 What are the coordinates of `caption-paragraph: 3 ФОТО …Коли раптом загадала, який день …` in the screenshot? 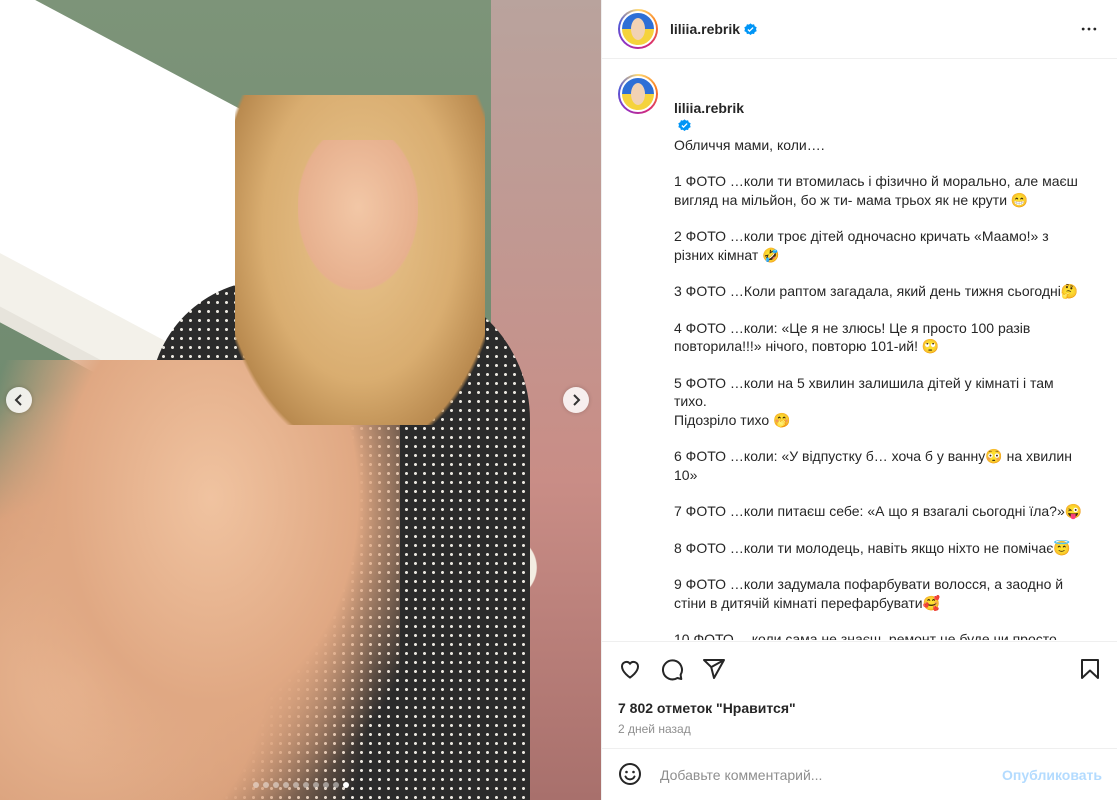 It's located at (876, 291).